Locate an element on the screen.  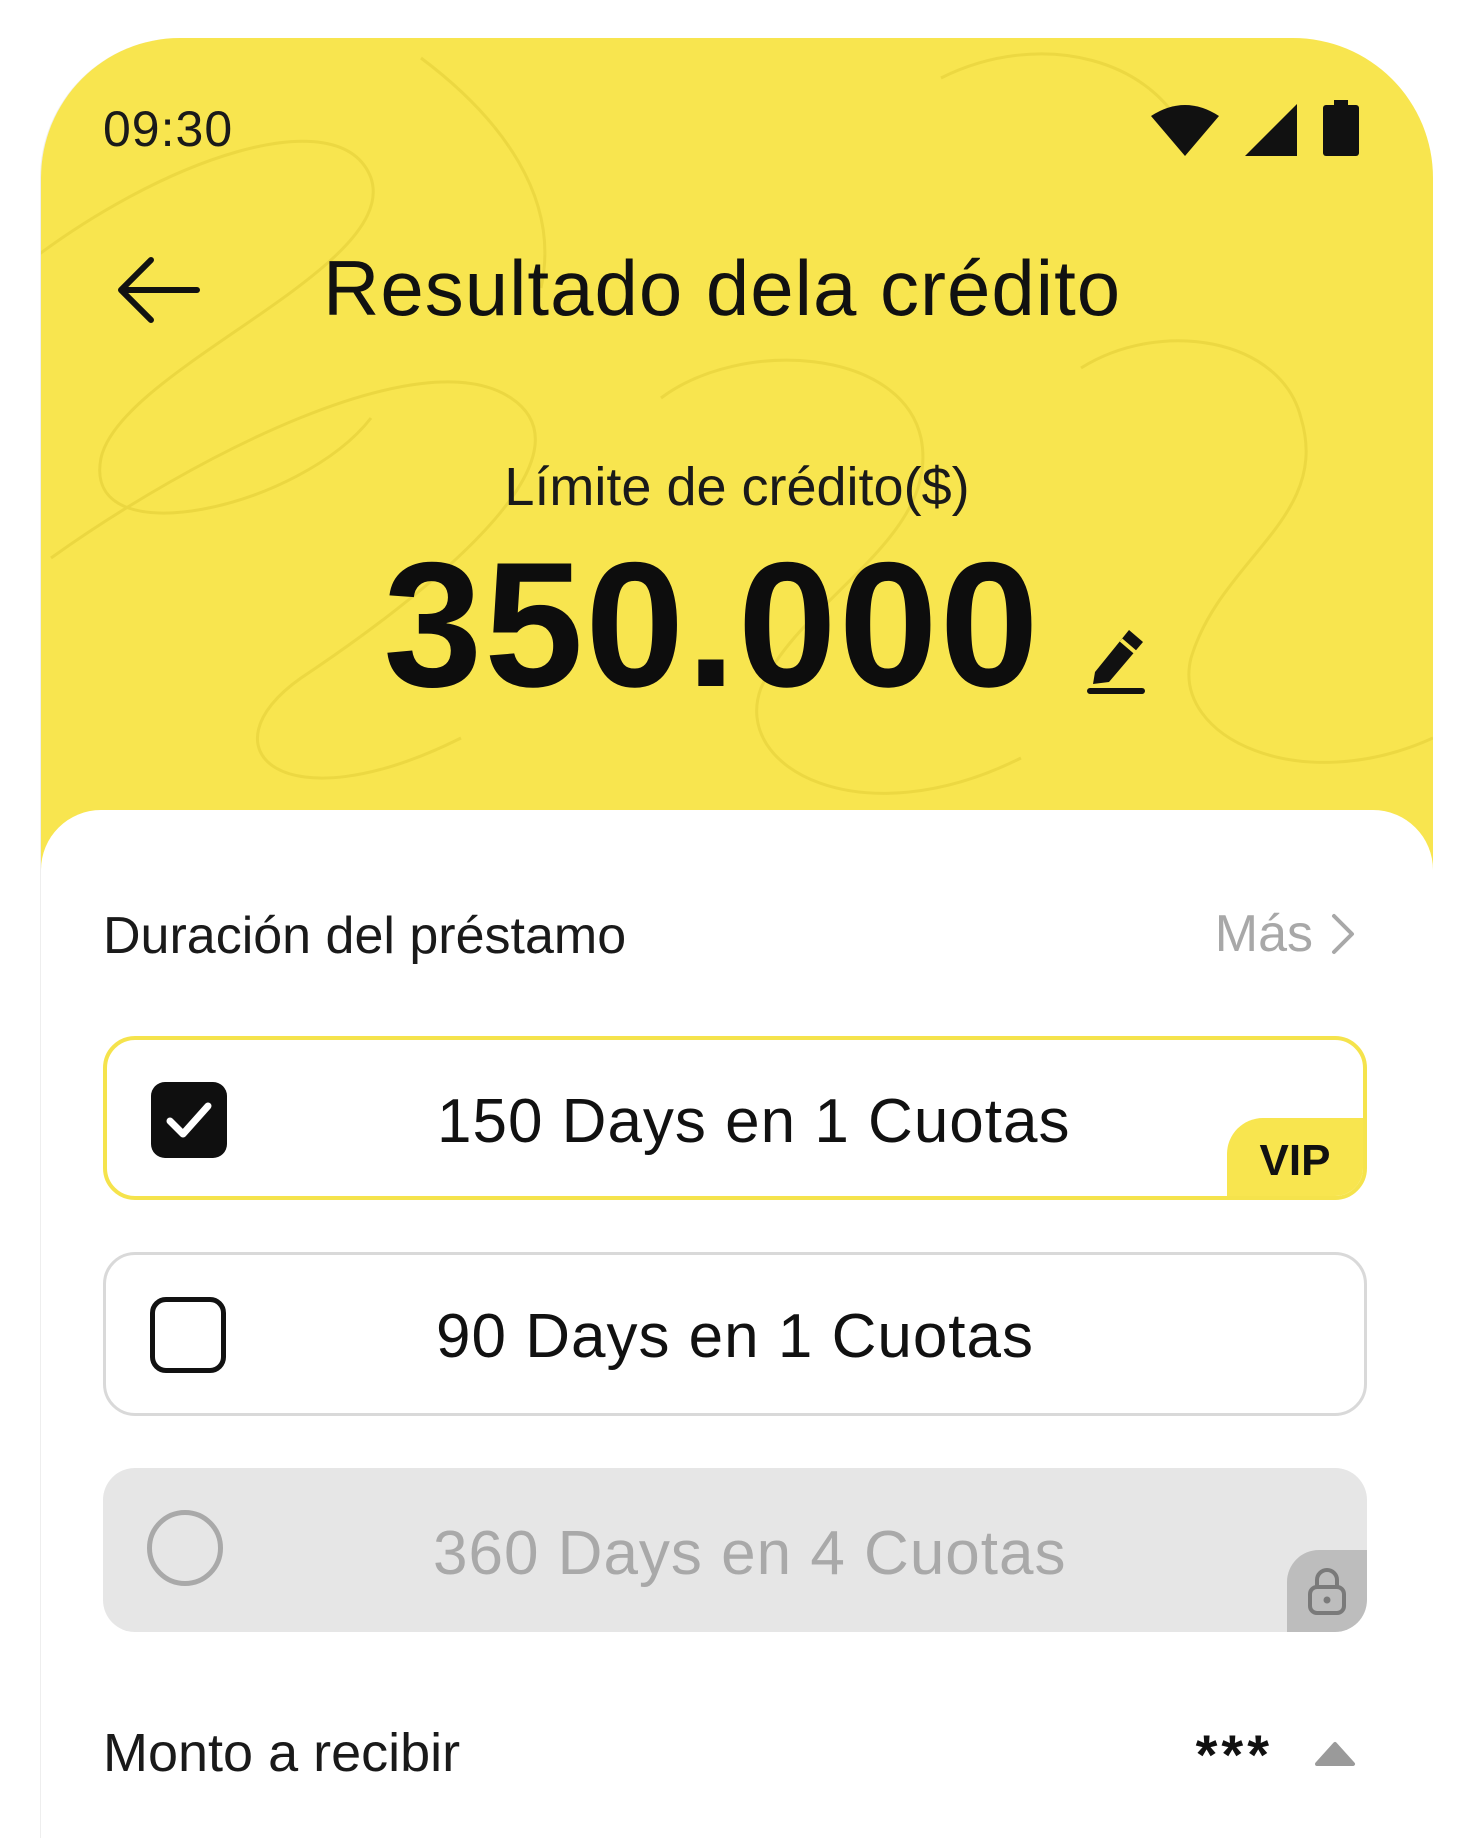
checkmark-icon is located at coordinates (189, 1120).